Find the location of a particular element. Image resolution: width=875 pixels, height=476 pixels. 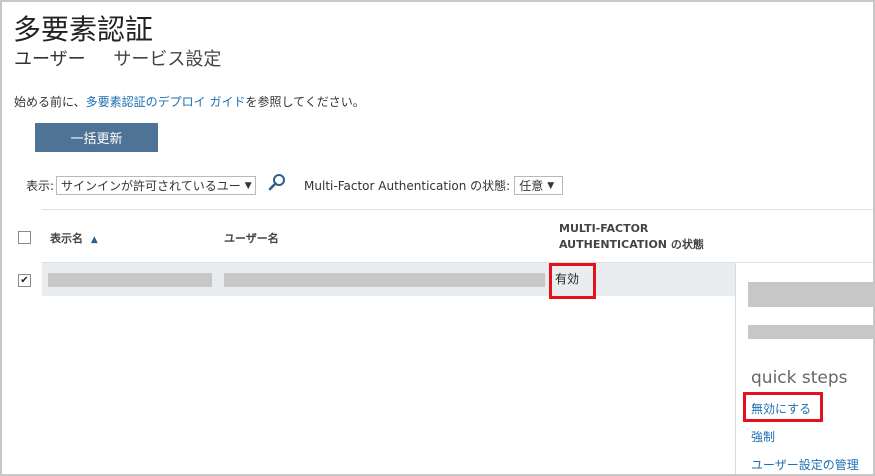

mfa-status-header-line2: AUTHENTICATION の状態 is located at coordinates (631, 244).